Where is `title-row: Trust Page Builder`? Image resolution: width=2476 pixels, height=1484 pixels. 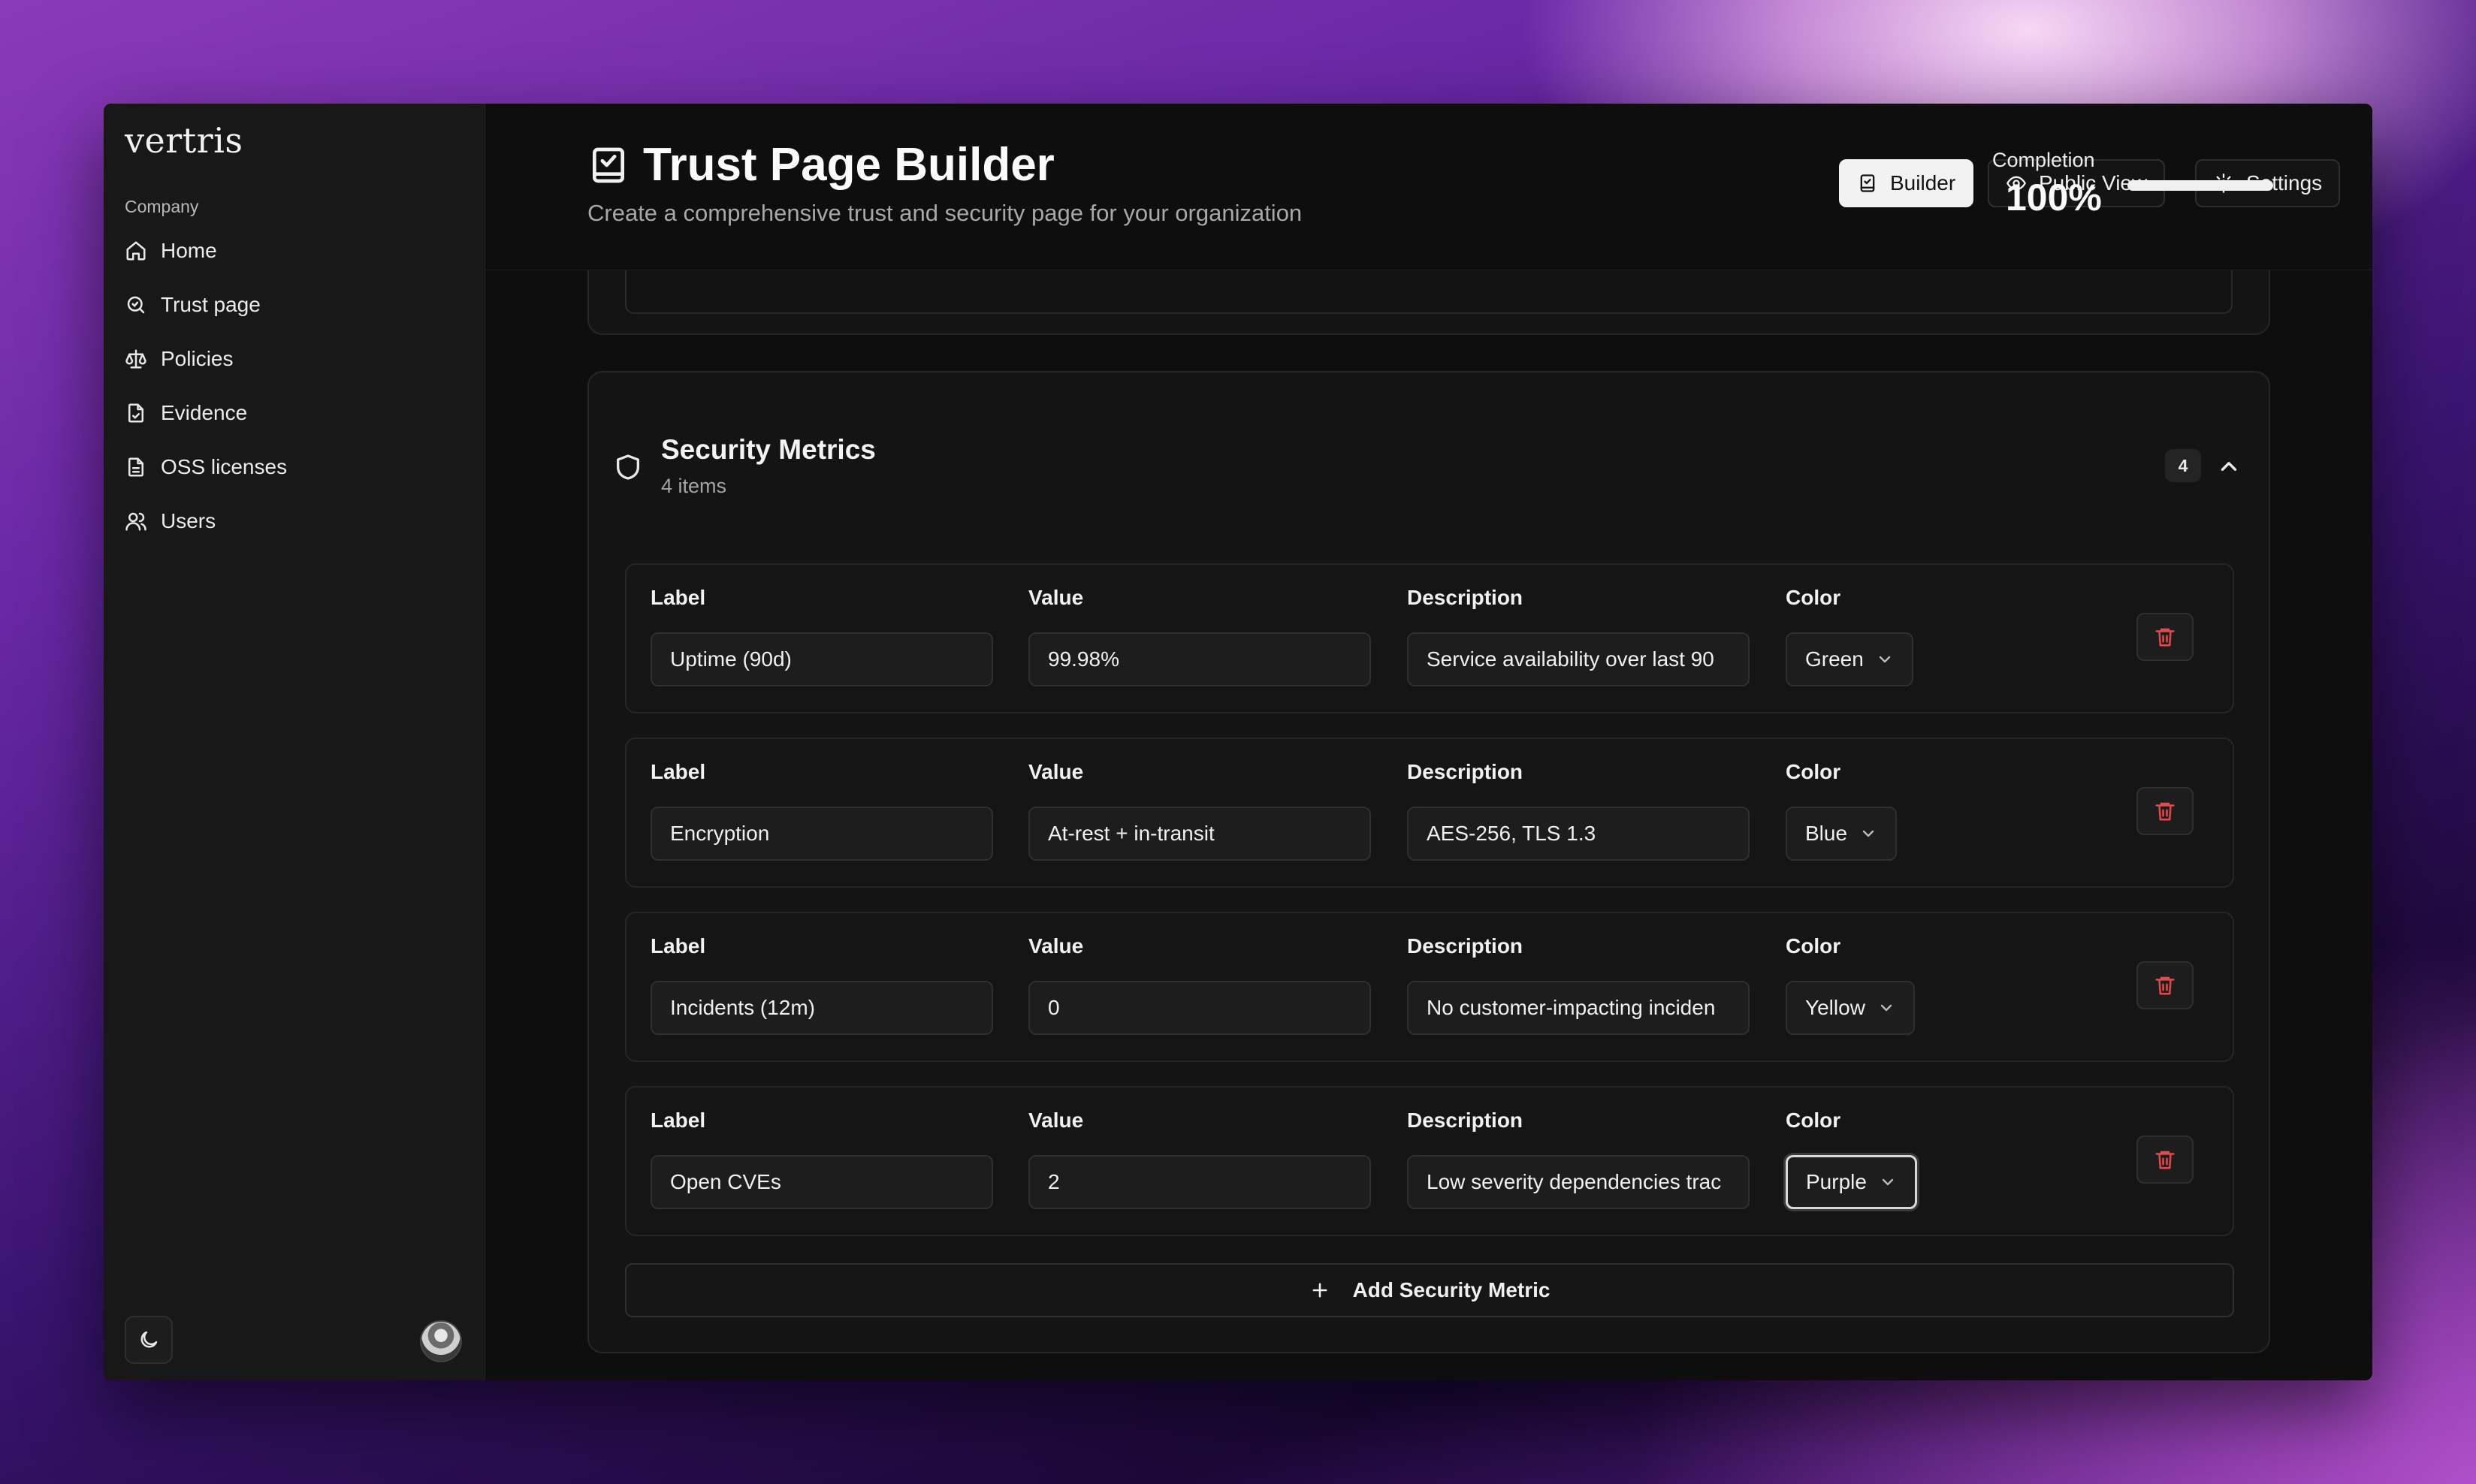
title-row: Trust Page Builder is located at coordinates (821, 165).